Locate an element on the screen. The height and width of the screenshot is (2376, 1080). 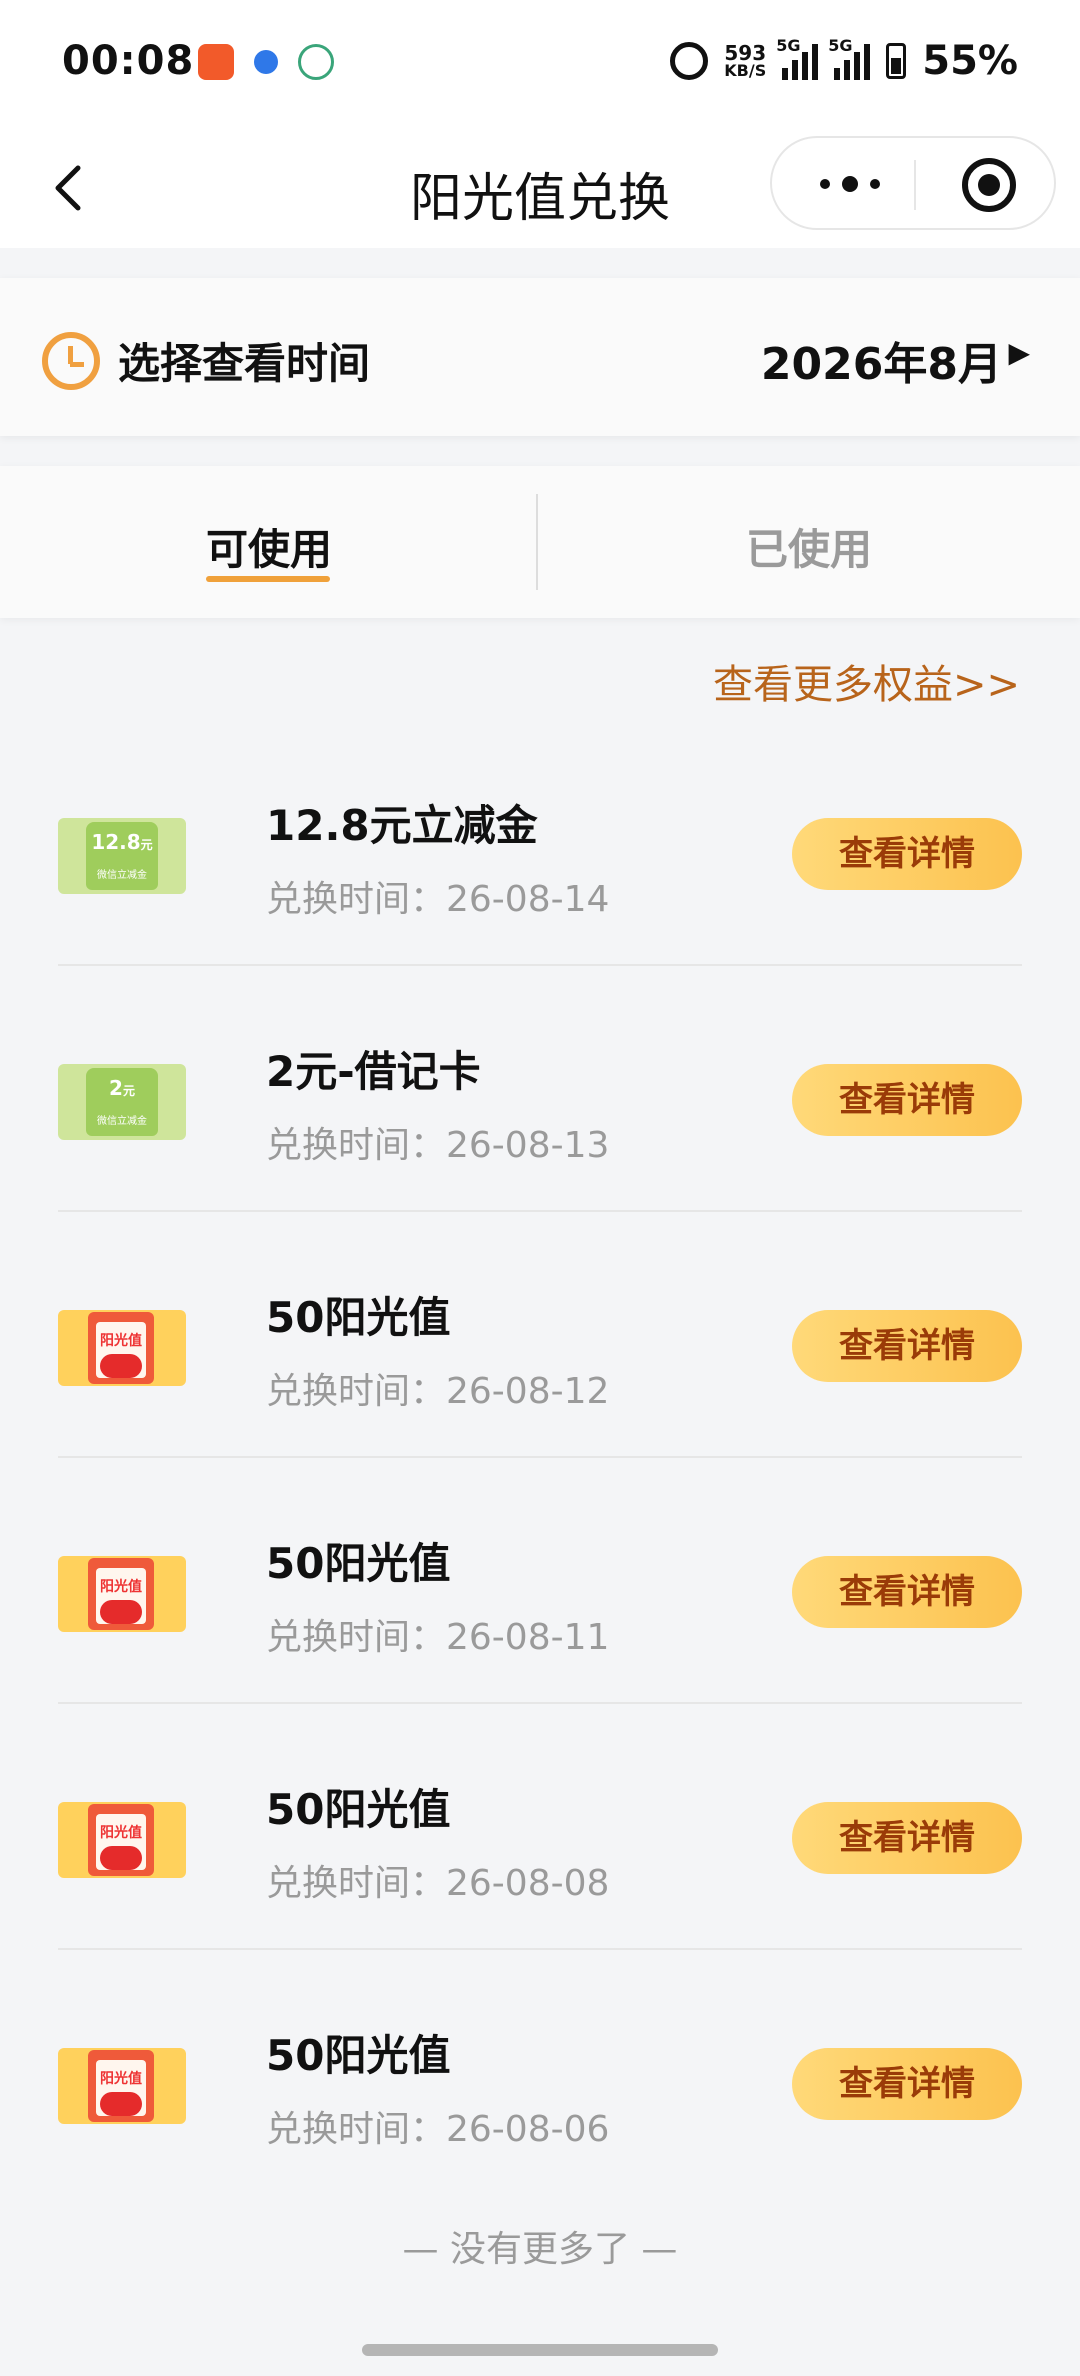
item-title: 2元-借记卡 is located at coordinates (373, 1071).